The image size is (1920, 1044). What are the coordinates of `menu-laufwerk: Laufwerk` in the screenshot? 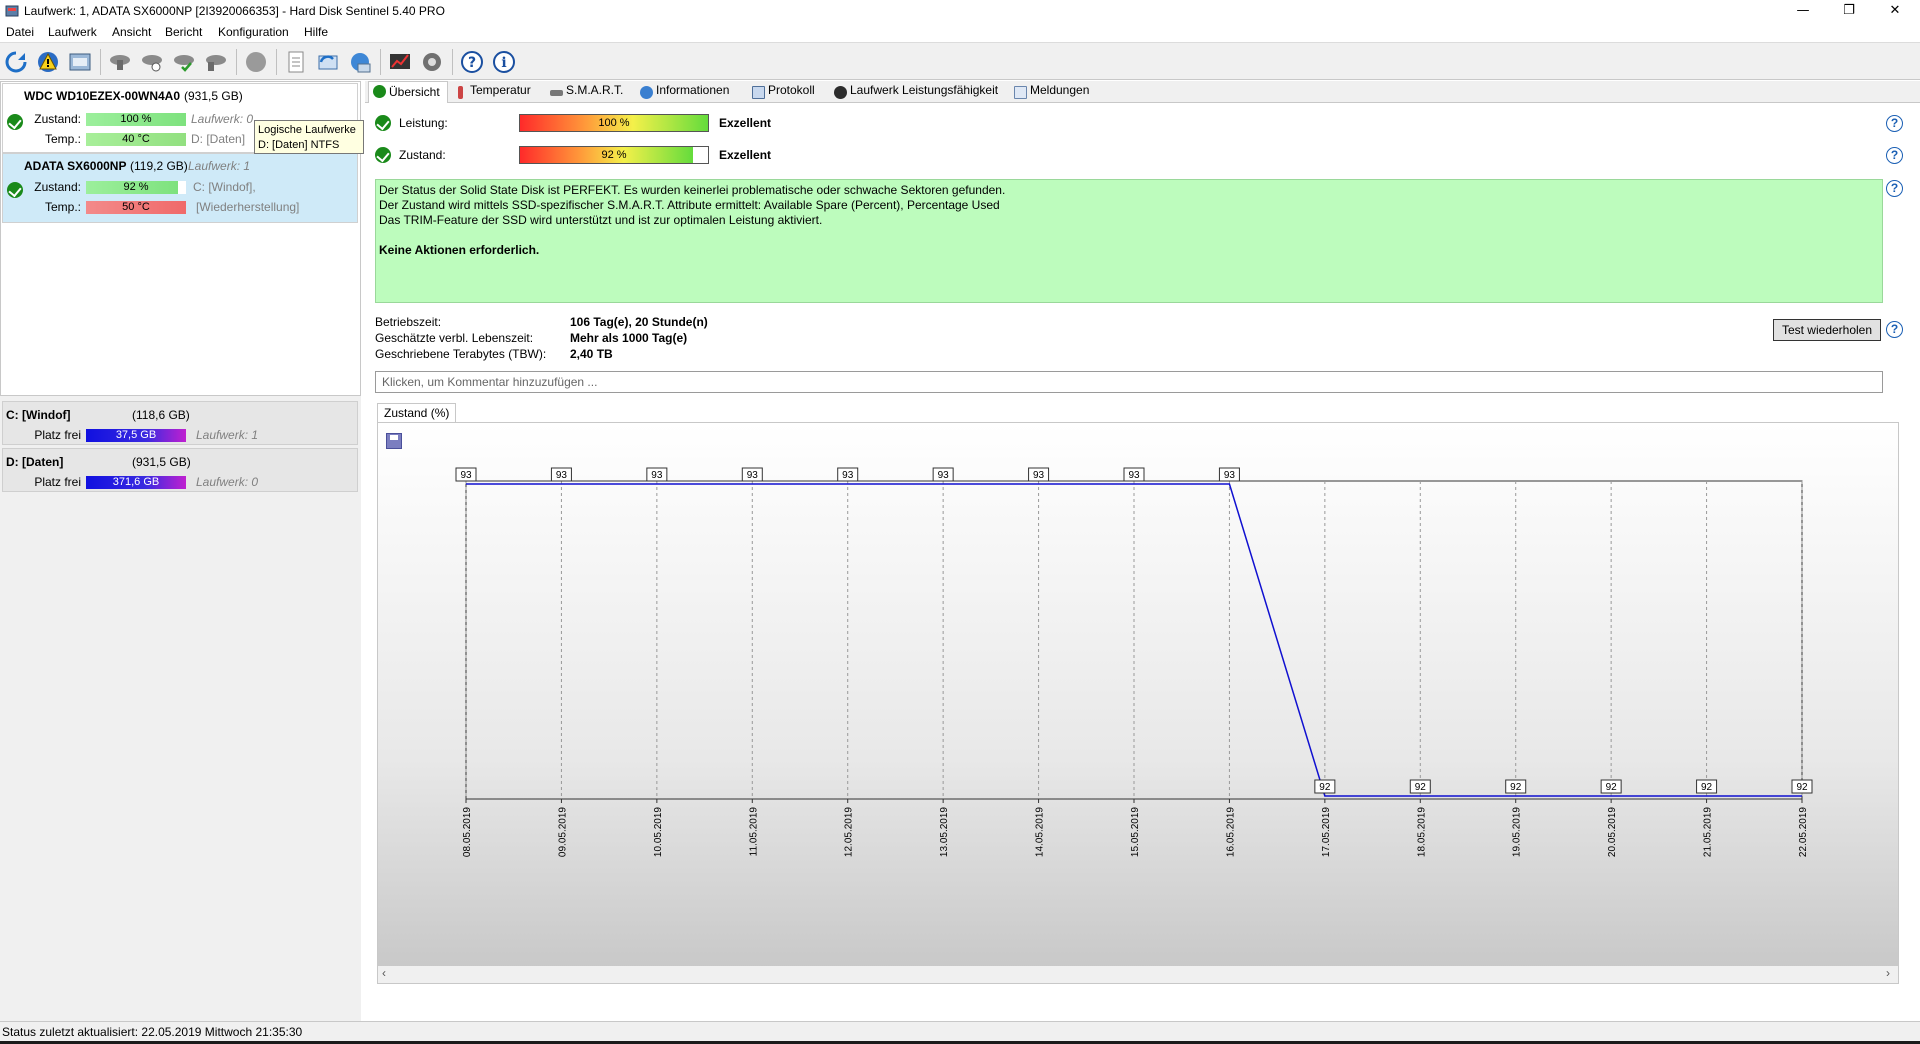 It's located at (72, 32).